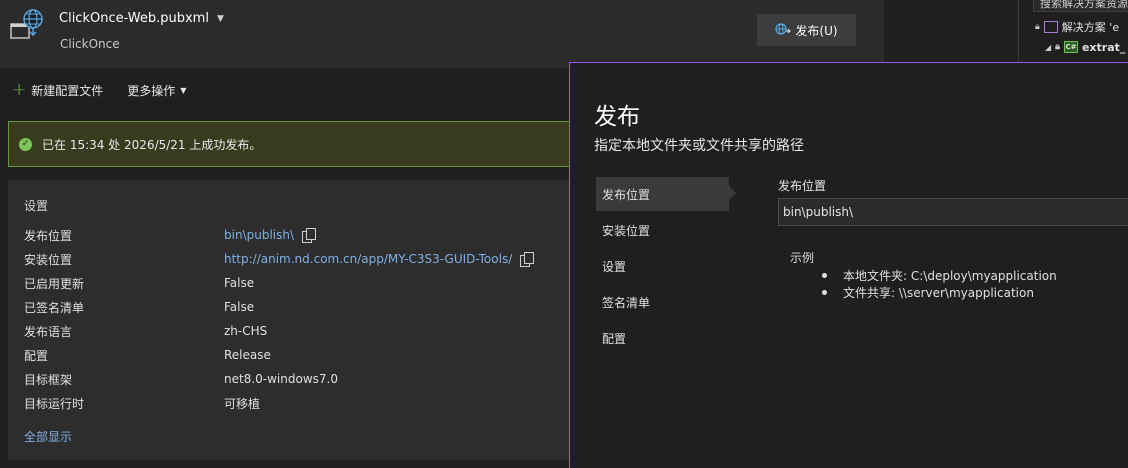 This screenshot has width=1128, height=468. Describe the element at coordinates (951, 34) in the screenshot. I see `header-empty-area` at that location.